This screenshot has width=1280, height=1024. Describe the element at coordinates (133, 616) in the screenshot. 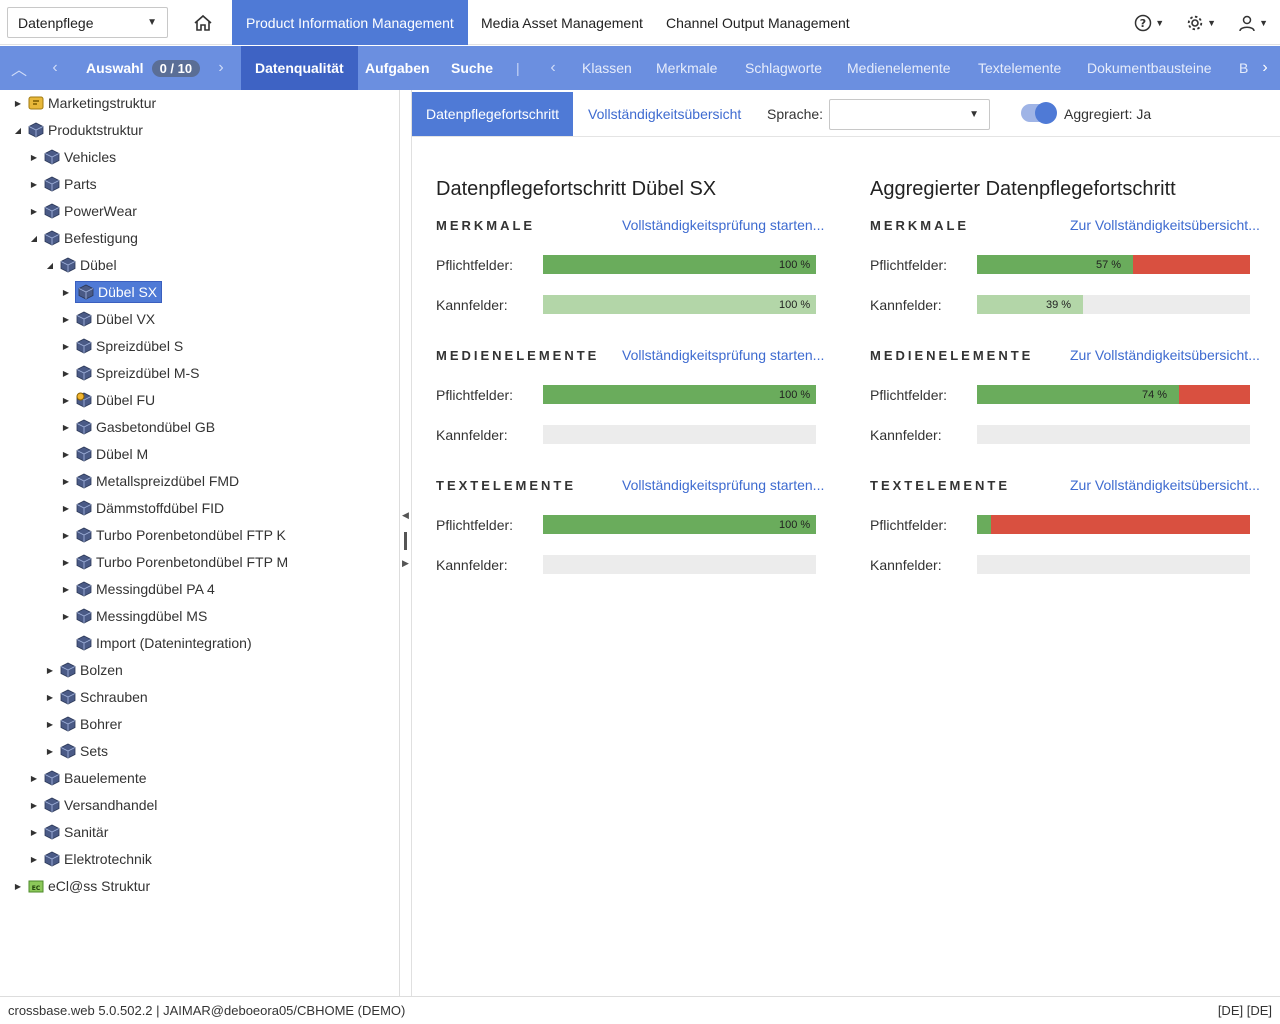

I see `tree-node: ▶ Messingdübel MS` at that location.